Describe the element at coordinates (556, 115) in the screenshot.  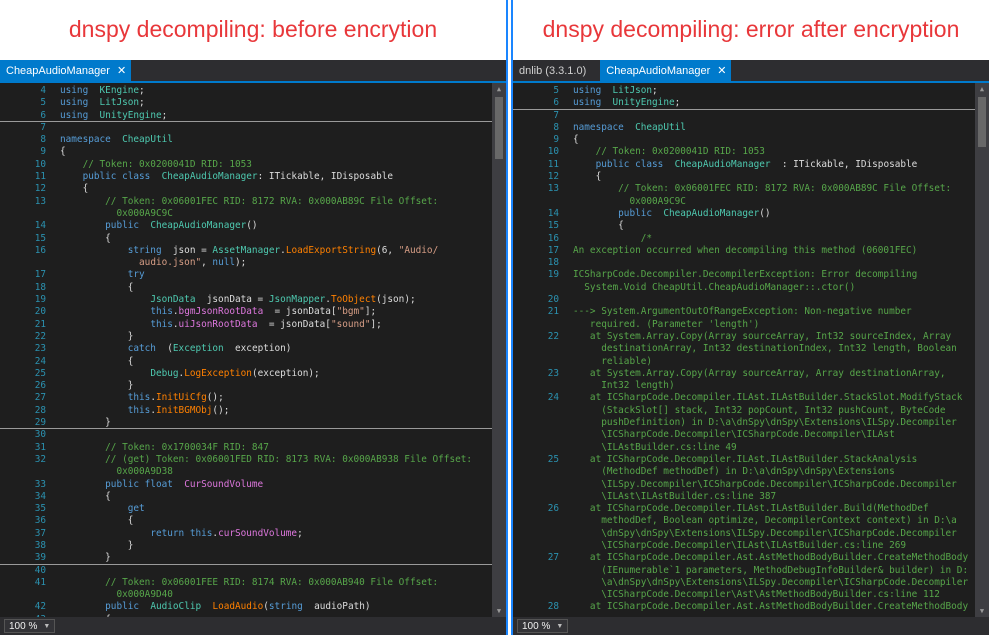
I see `line-number: 7` at that location.